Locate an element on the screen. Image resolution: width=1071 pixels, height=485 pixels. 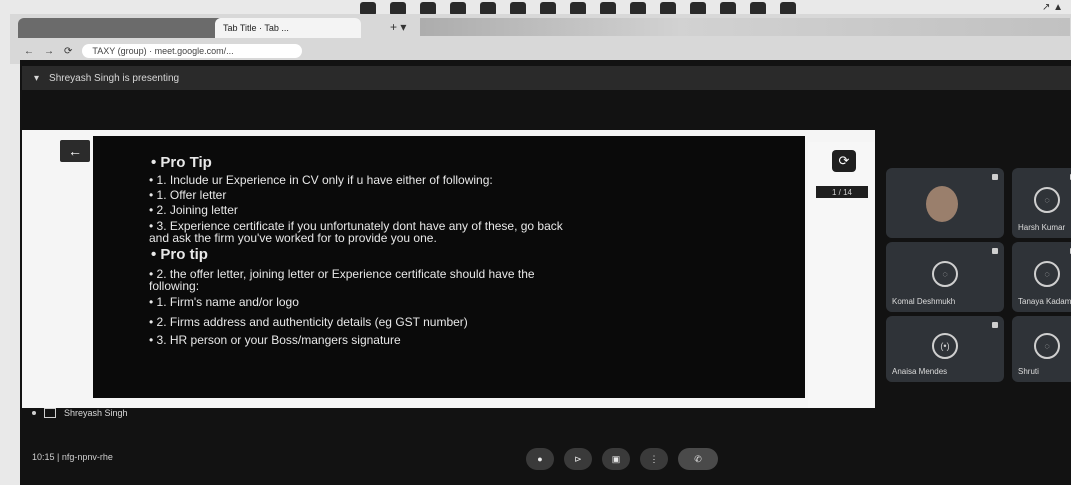
participant-tile: ◌ Harsh Kumar is located at coordinates (1041, 203).